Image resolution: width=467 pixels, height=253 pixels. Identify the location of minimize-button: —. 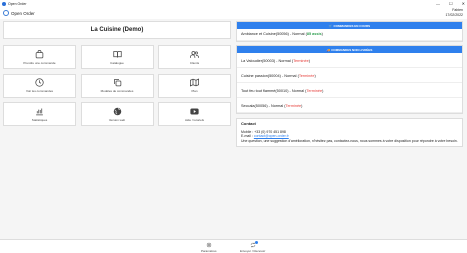
(438, 3).